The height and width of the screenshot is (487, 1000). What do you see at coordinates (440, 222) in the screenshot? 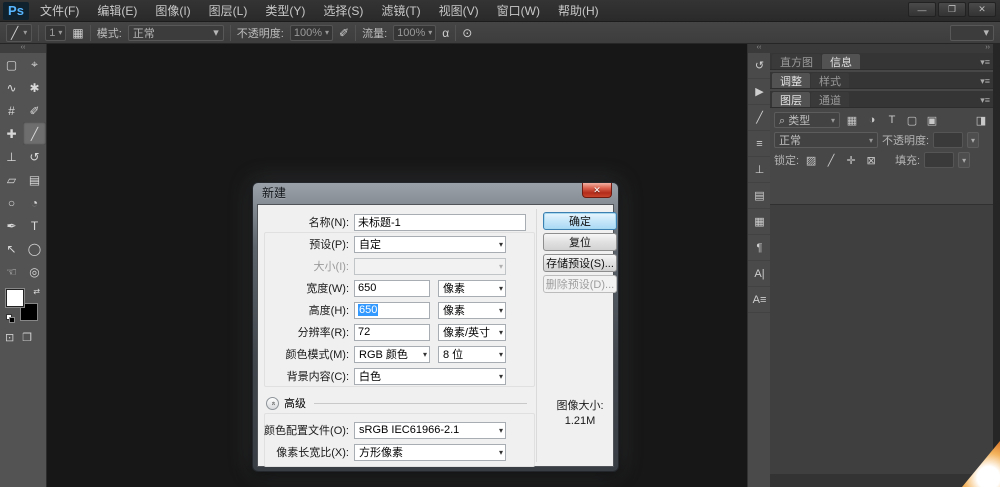
I see `name-input: 未标题-1` at bounding box center [440, 222].